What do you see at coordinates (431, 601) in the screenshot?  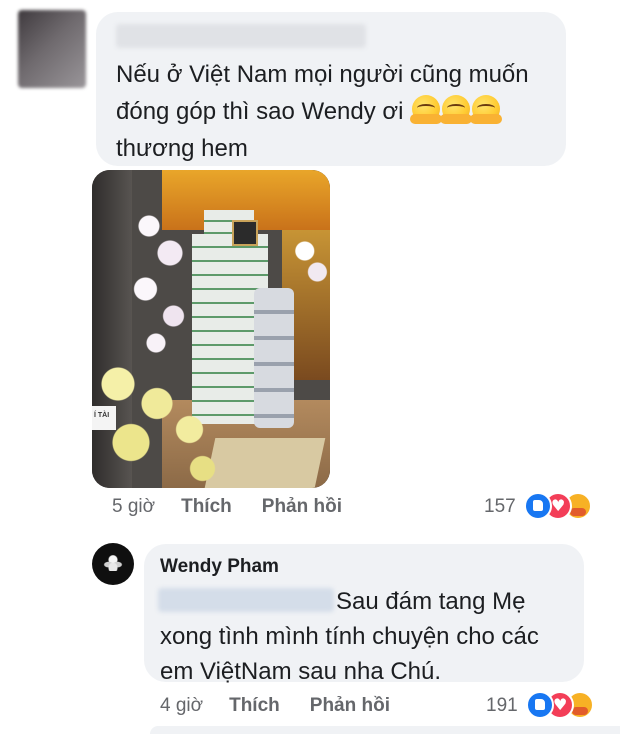 I see `reply-line-1: Sau đám tang Mẹ` at bounding box center [431, 601].